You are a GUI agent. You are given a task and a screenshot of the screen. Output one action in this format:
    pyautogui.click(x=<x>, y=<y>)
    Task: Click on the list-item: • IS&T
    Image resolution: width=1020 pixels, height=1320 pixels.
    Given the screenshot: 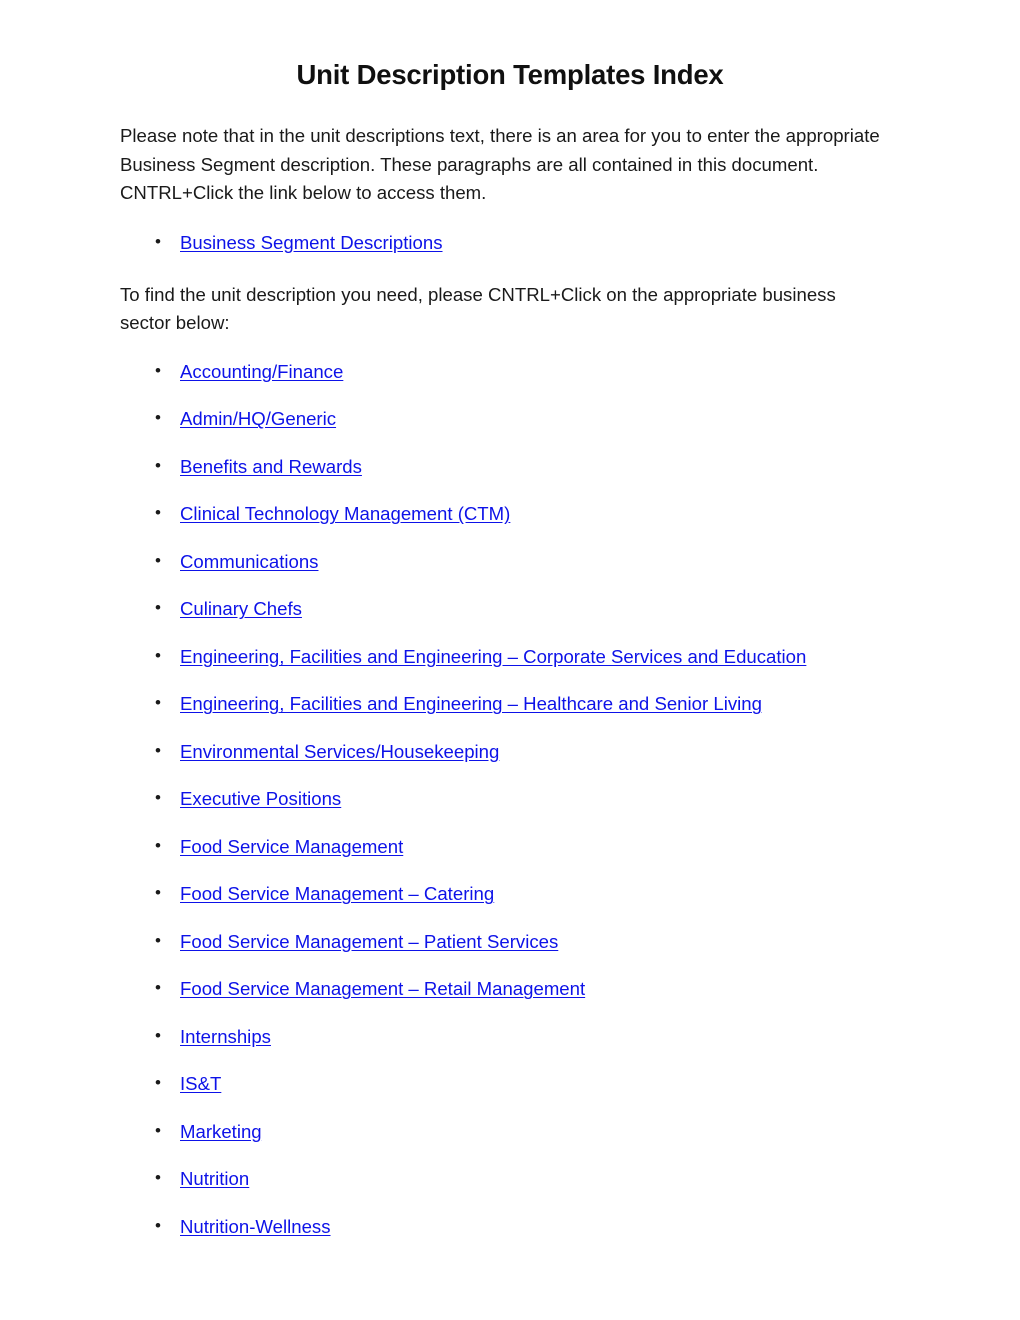 What is the action you would take?
    pyautogui.click(x=501, y=1083)
    